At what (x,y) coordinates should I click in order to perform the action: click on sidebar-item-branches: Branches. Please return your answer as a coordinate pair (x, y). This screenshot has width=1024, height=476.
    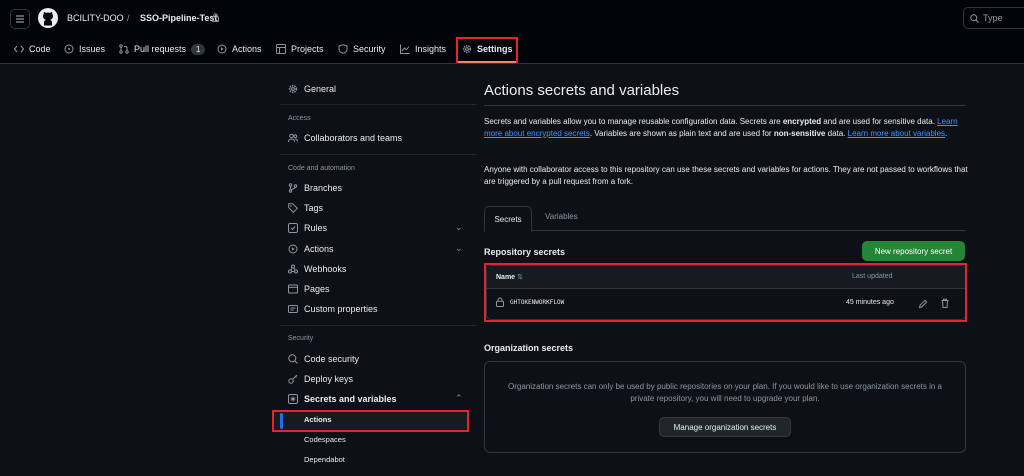
    Looking at the image, I should click on (315, 188).